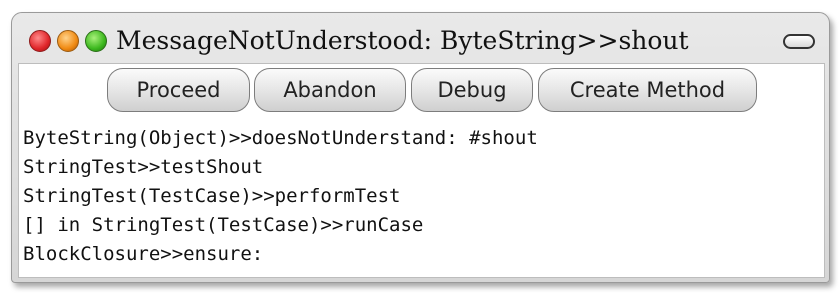 This screenshot has height=293, width=839. Describe the element at coordinates (472, 90) in the screenshot. I see `debug-button: Debug` at that location.